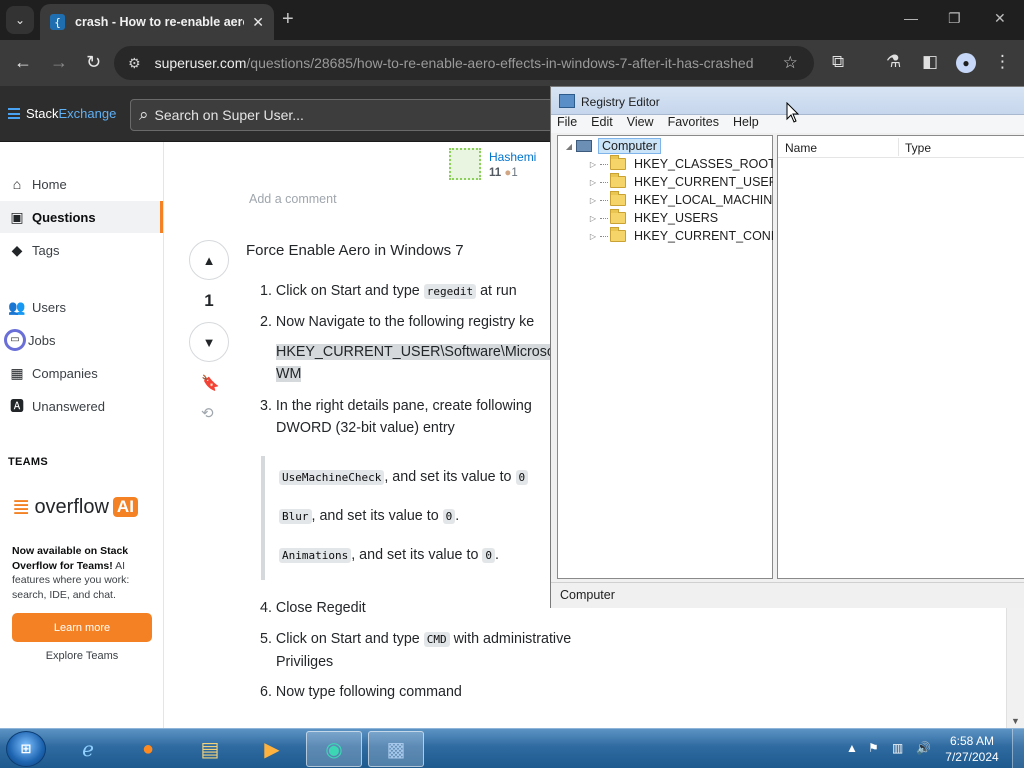  What do you see at coordinates (389, 555) in the screenshot?
I see `dword-entry-3: Animations, and set its value to 0.` at bounding box center [389, 555].